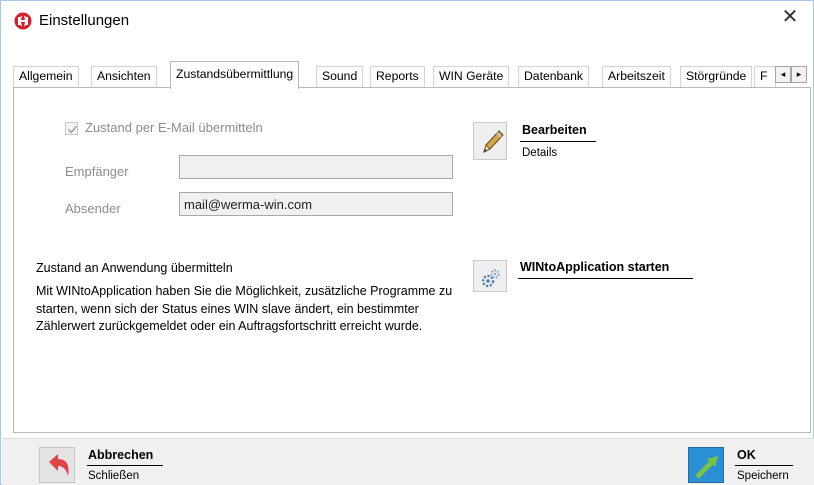 Image resolution: width=814 pixels, height=485 pixels. I want to click on tab-reports: Reports, so click(397, 76).